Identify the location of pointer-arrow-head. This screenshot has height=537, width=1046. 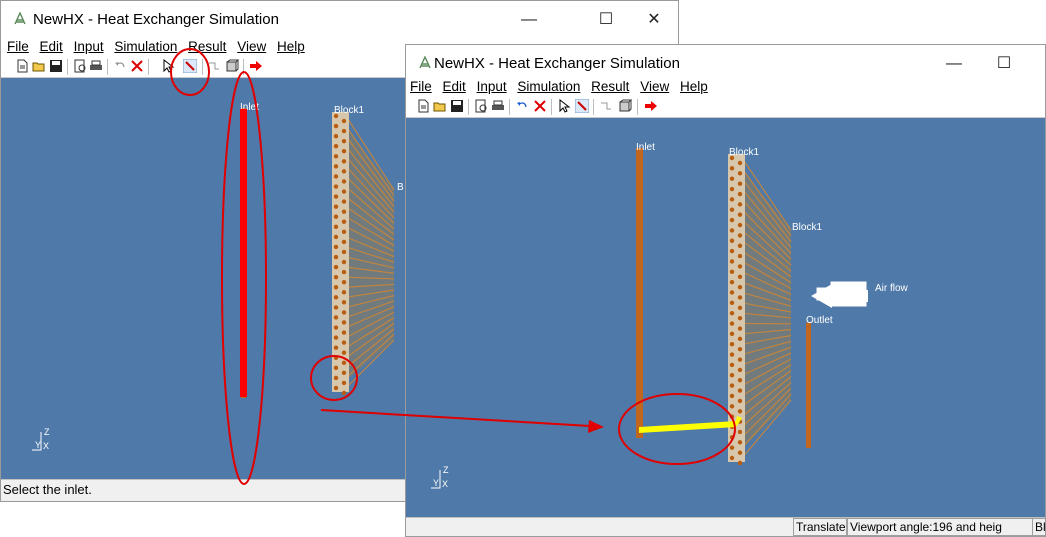
(596, 426).